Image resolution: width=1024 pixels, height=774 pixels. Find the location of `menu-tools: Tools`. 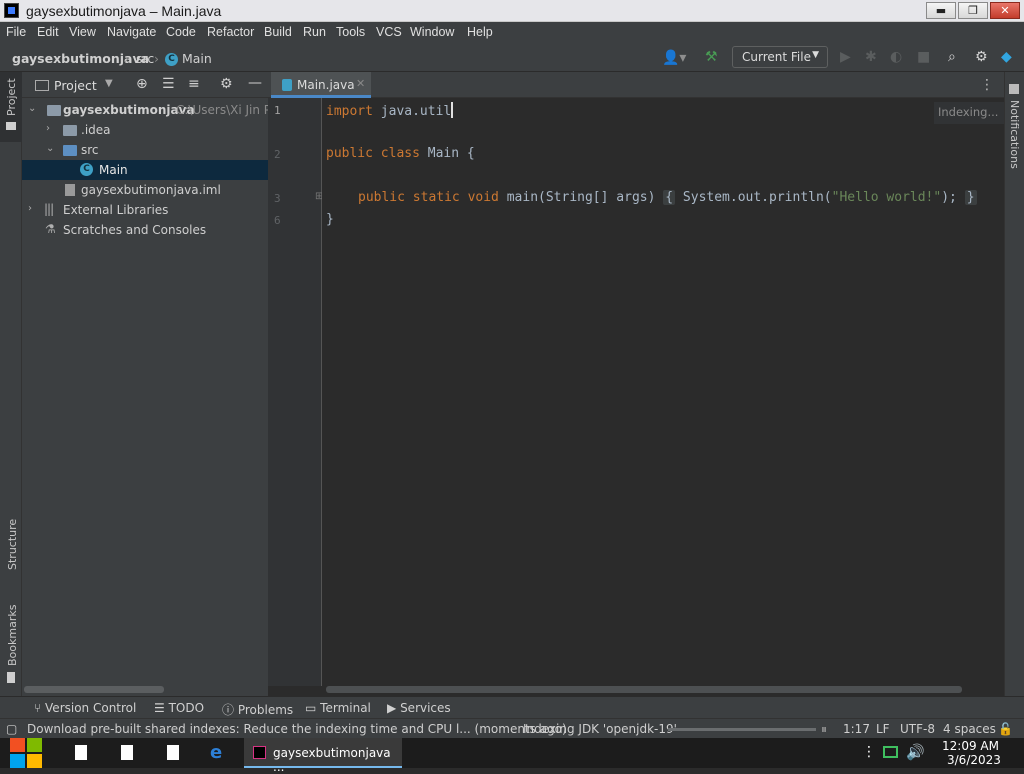

menu-tools: Tools is located at coordinates (350, 32).